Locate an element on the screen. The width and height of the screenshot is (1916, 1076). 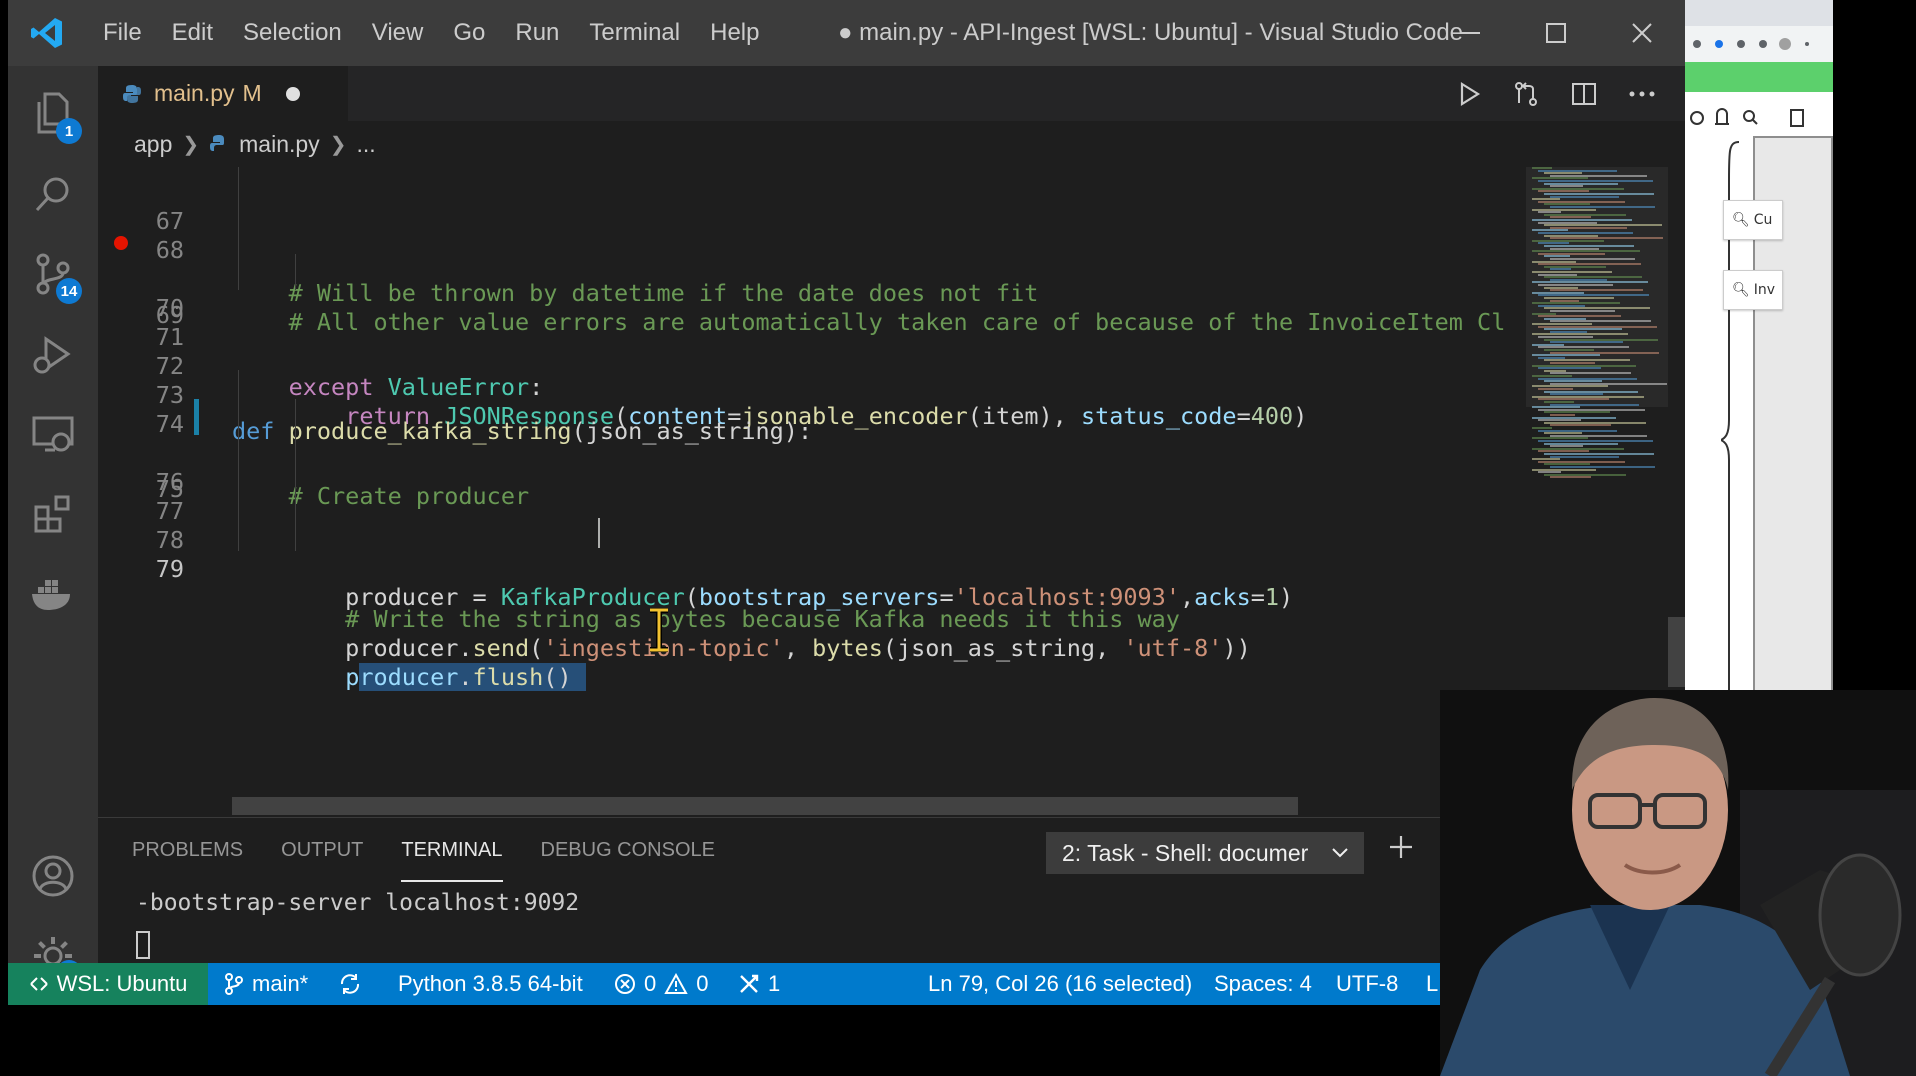
browser-search-box: 🔍︎ Cu is located at coordinates (1753, 220).